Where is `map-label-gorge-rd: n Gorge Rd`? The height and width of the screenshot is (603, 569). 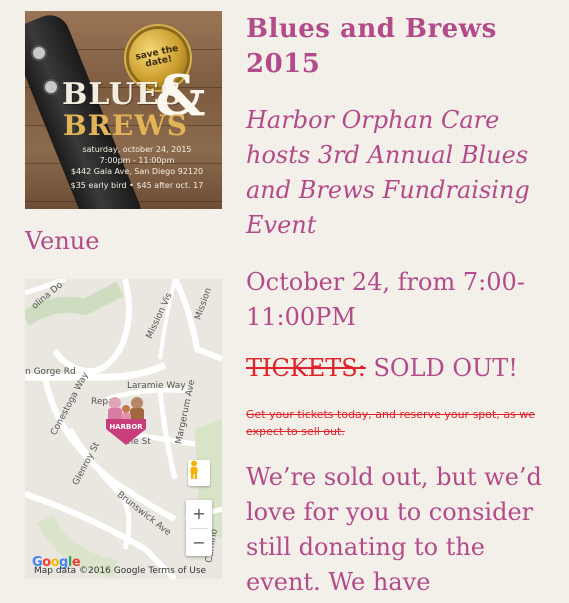 map-label-gorge-rd: n Gorge Rd is located at coordinates (50, 372).